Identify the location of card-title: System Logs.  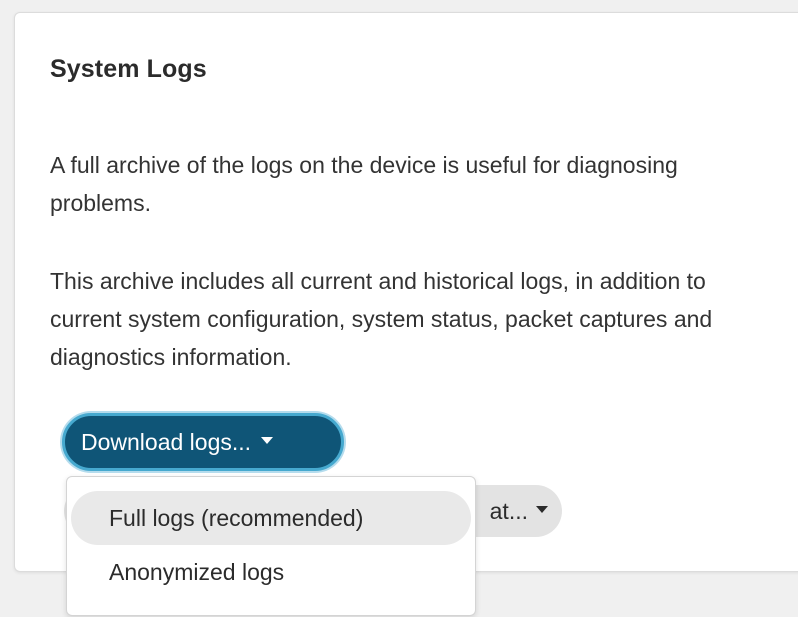
(128, 69).